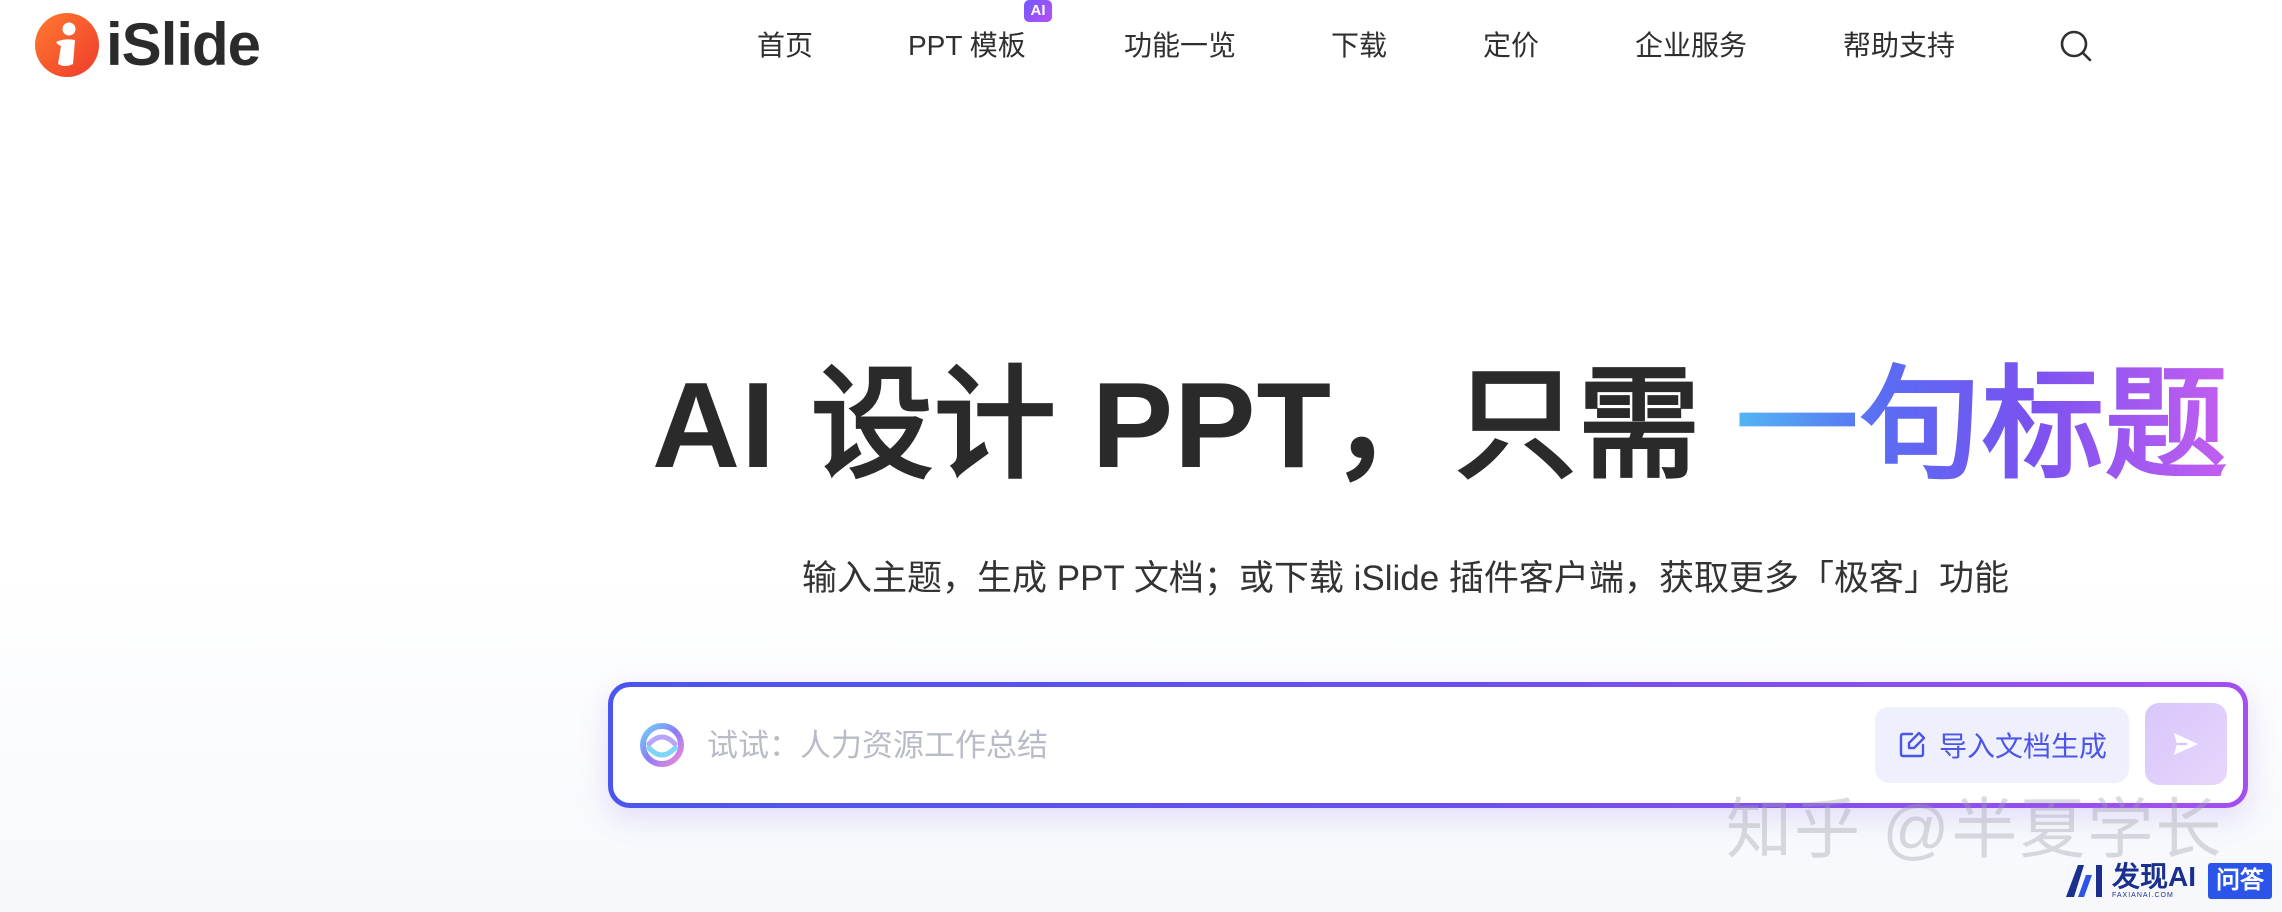 The width and height of the screenshot is (2282, 912). Describe the element at coordinates (662, 745) in the screenshot. I see `ai-swirl-icon` at that location.